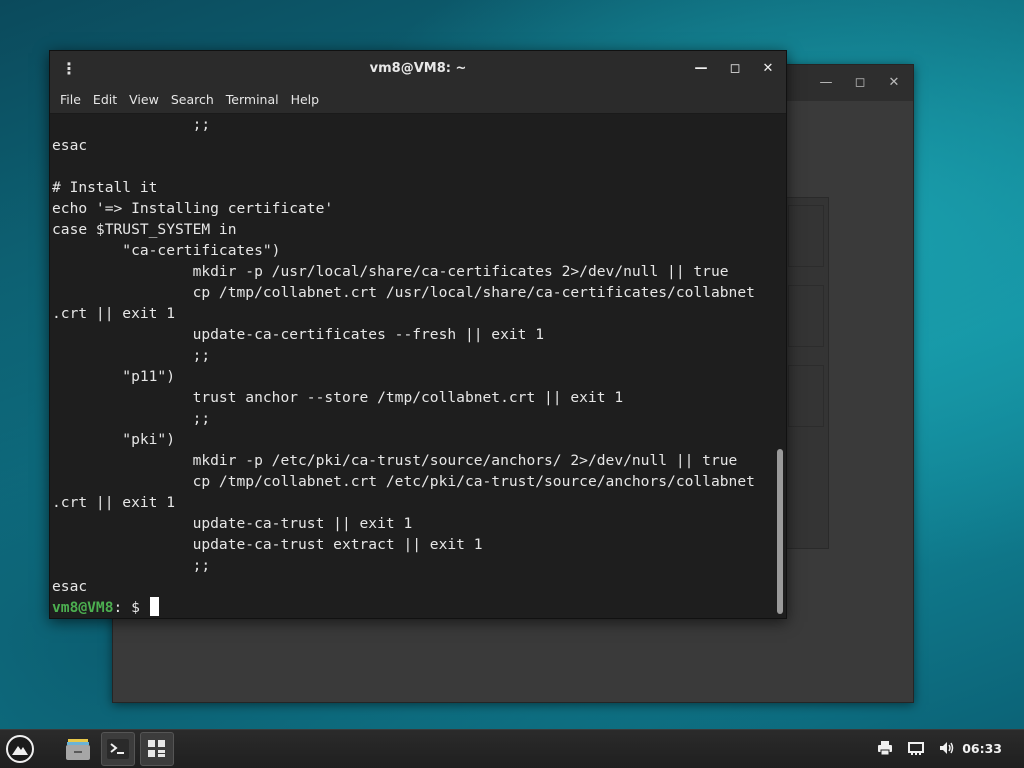  I want to click on window-title: vm8@VM8: ~, so click(418, 68).